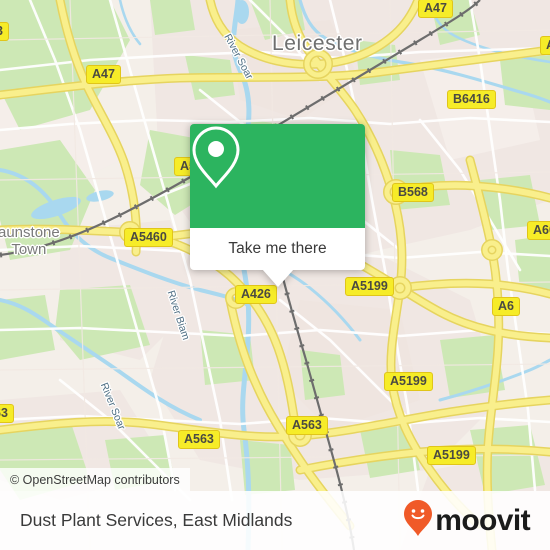 This screenshot has height=550, width=550. Describe the element at coordinates (277, 176) in the screenshot. I see `popup-icon-panel` at that location.